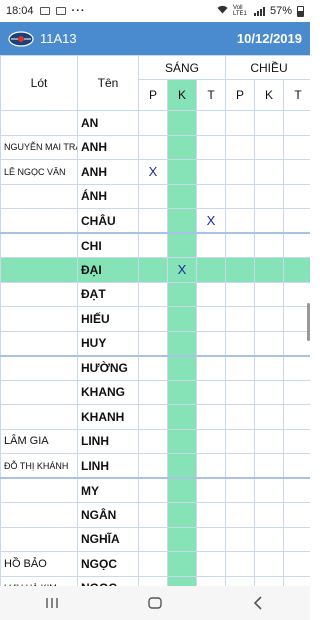  Describe the element at coordinates (155, 245) in the screenshot. I see `table-row: CHI` at that location.